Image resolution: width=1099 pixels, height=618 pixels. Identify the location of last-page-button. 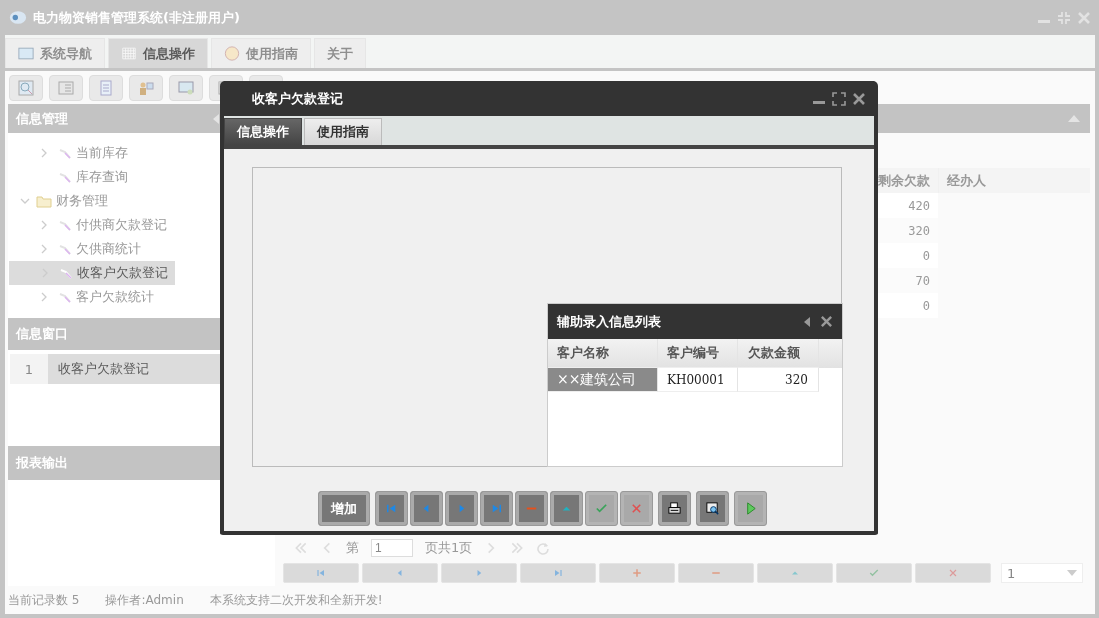
(496, 508).